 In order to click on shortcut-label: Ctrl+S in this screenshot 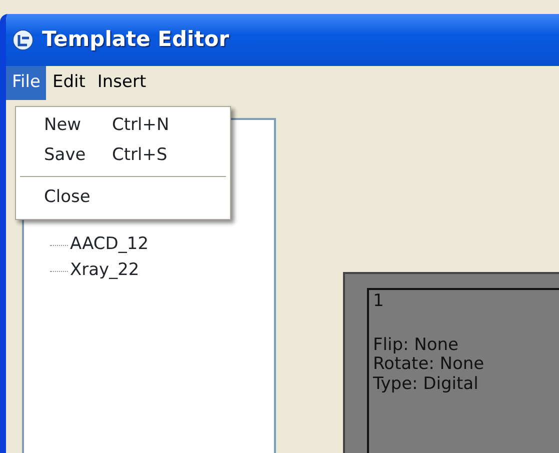, I will do `click(140, 155)`.